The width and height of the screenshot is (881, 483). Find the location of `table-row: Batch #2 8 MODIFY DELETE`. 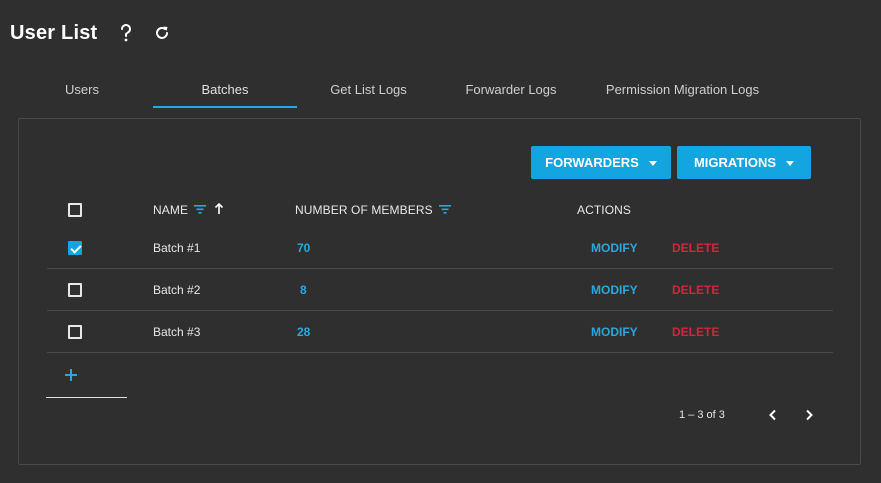

table-row: Batch #2 8 MODIFY DELETE is located at coordinates (440, 290).